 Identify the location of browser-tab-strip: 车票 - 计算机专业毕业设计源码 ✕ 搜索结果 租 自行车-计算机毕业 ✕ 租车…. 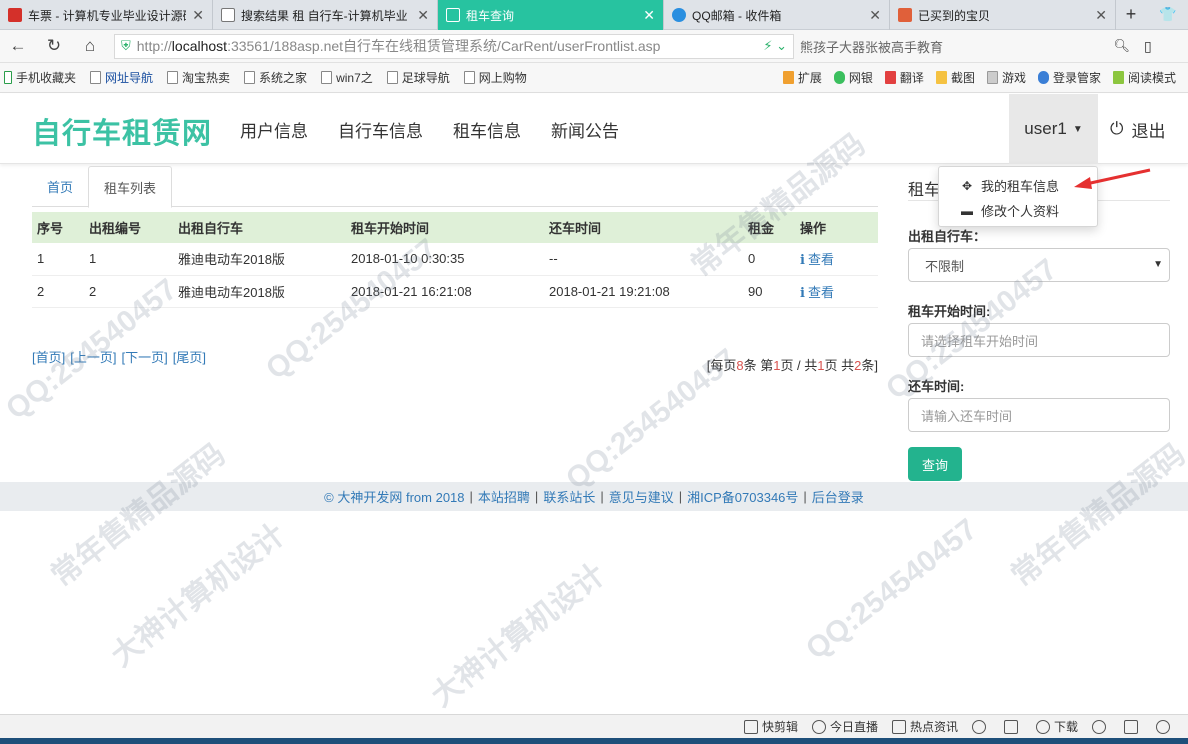
(594, 15).